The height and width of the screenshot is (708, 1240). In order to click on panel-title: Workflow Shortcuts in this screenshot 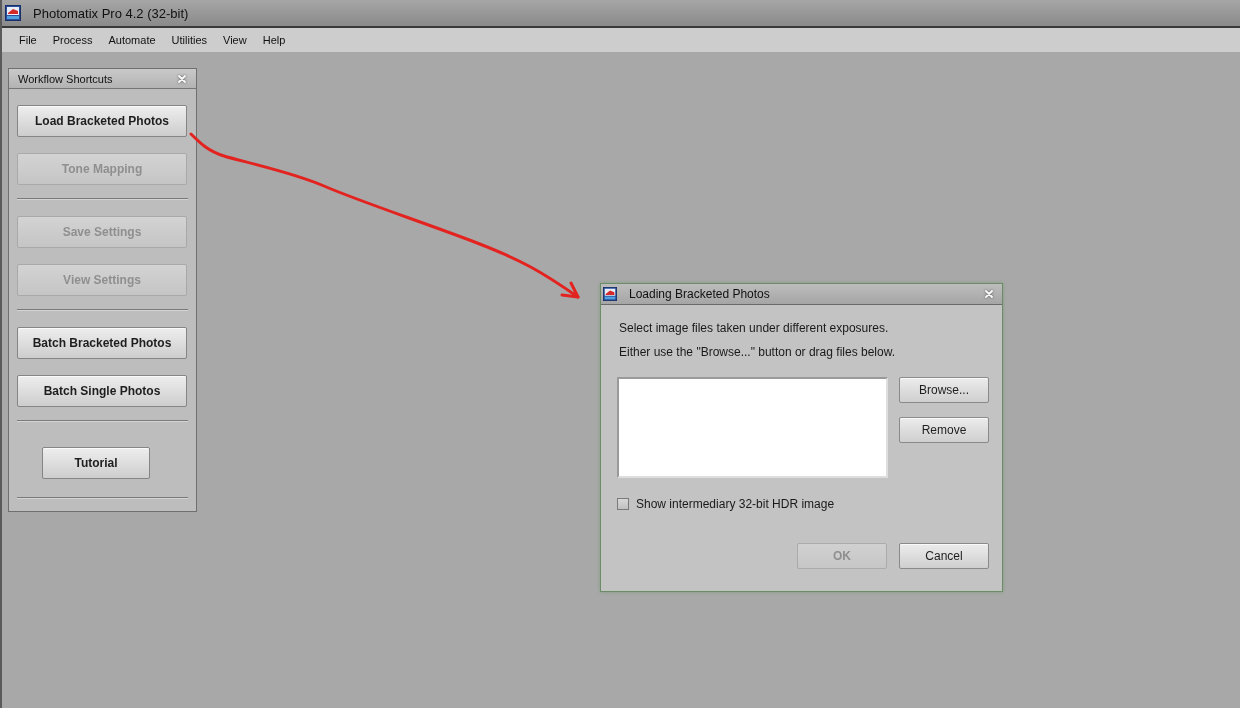, I will do `click(65, 78)`.